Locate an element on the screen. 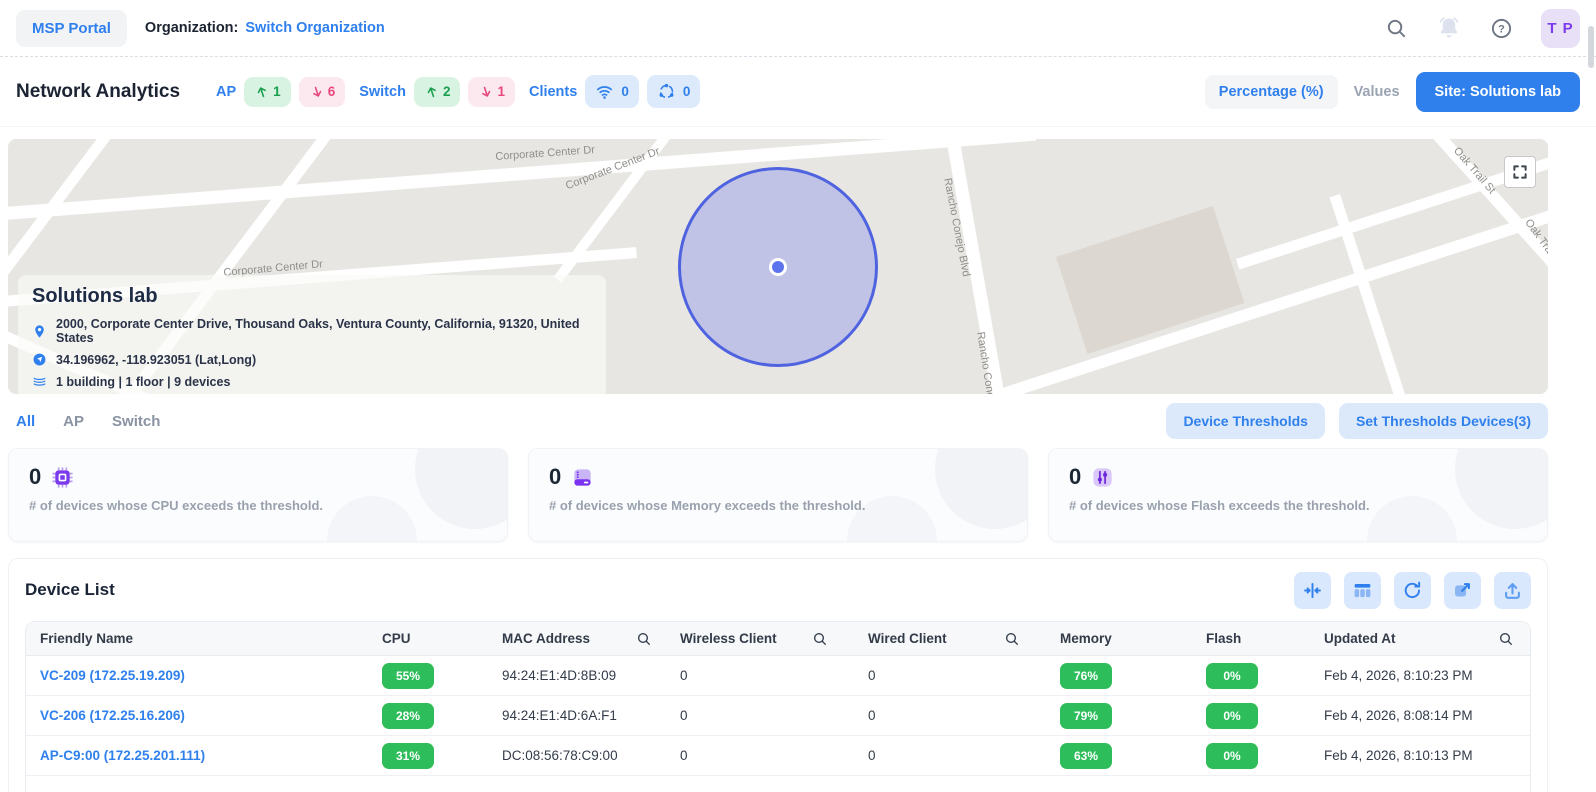 The height and width of the screenshot is (792, 1596). clients-stats: Clients 0 0 is located at coordinates (615, 91).